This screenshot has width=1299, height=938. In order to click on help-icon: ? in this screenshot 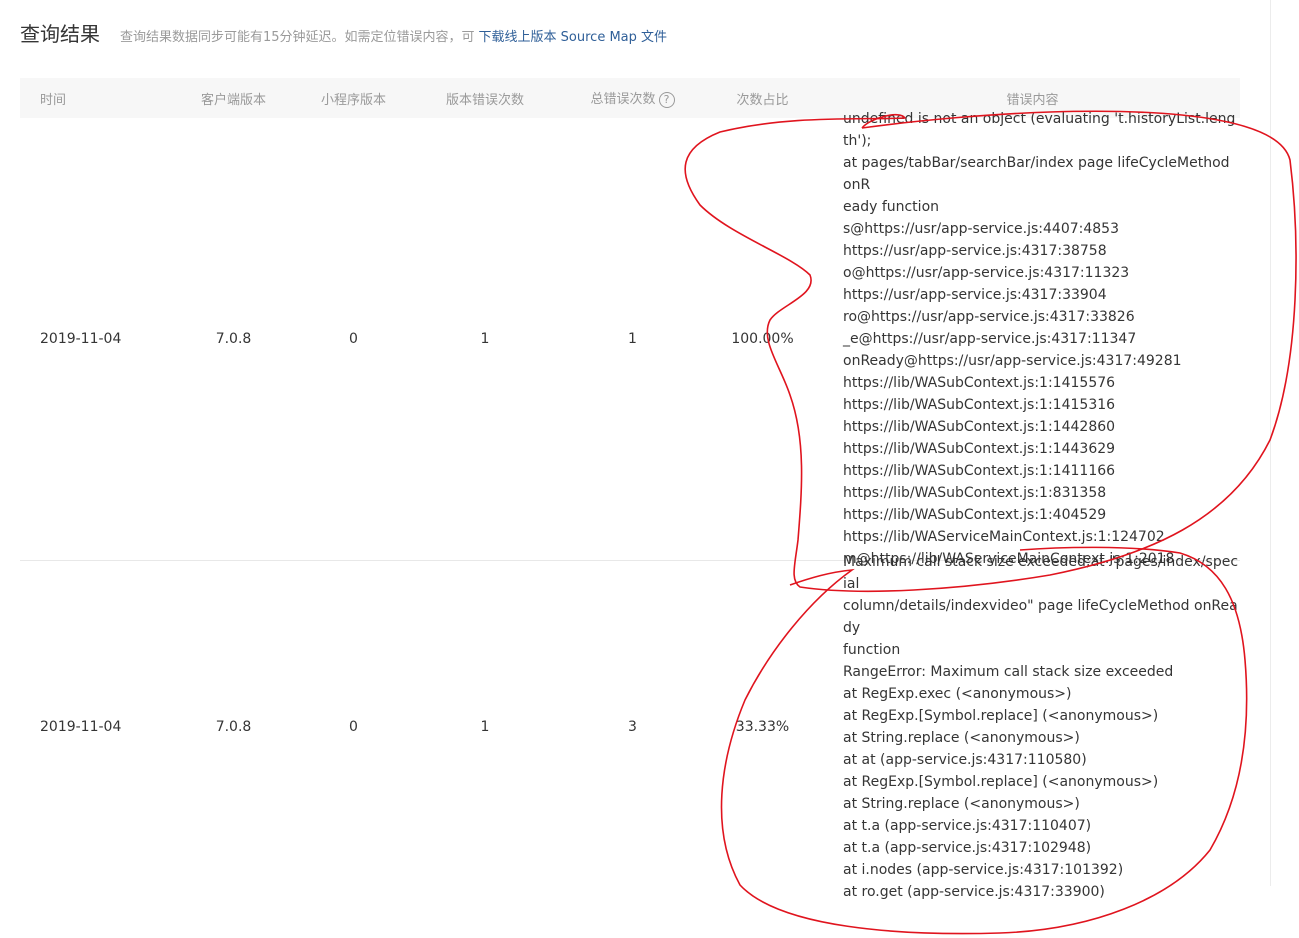, I will do `click(666, 99)`.